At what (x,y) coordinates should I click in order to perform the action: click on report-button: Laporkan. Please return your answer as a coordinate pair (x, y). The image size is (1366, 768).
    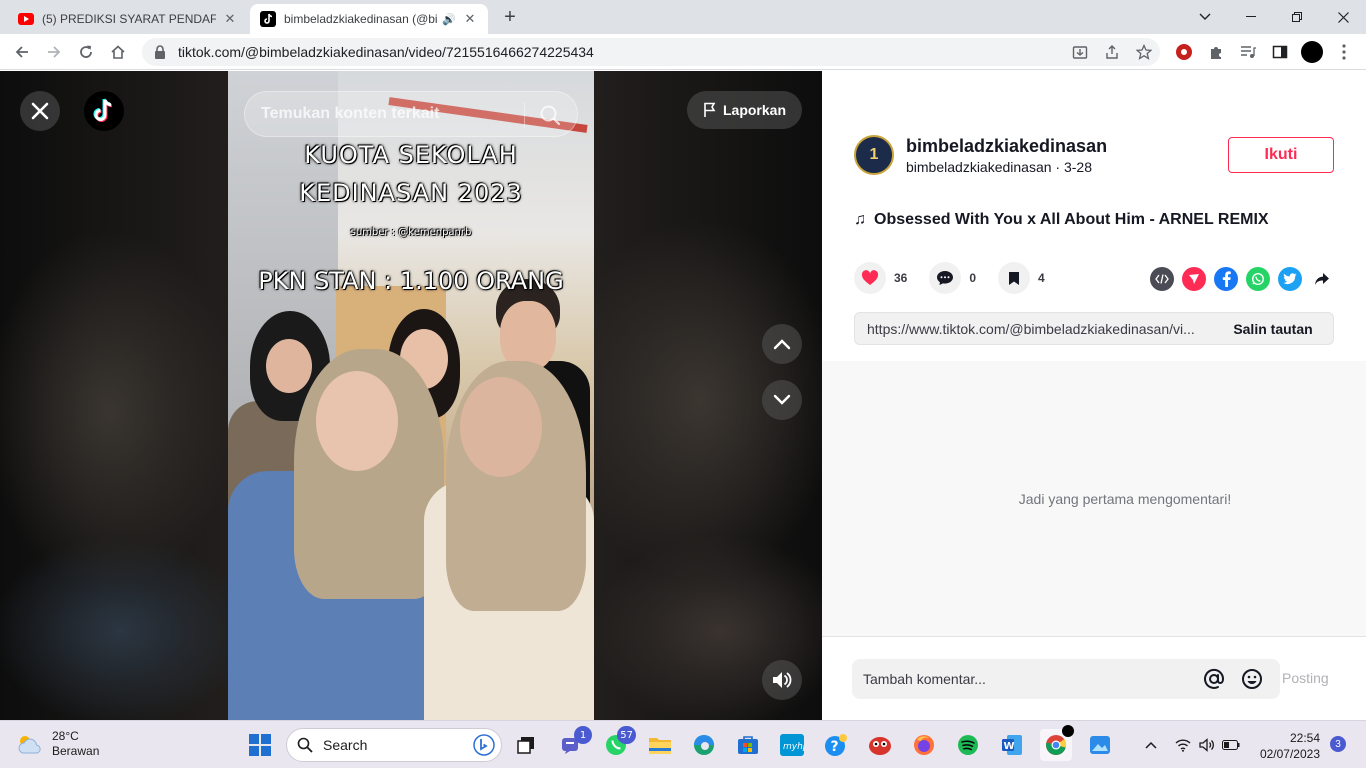
    Looking at the image, I should click on (744, 110).